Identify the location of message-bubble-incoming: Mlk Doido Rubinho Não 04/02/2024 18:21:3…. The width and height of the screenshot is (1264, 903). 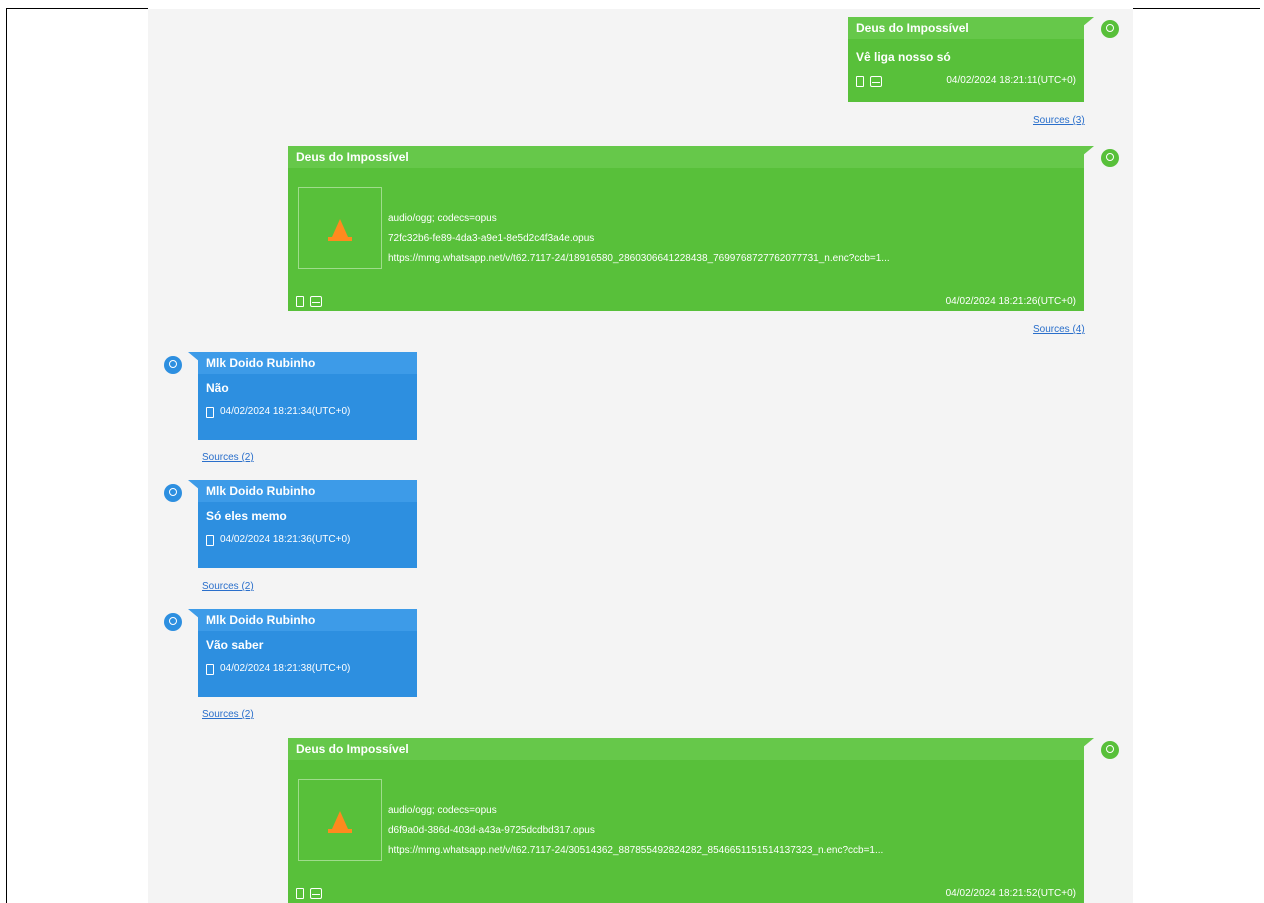
(302, 396).